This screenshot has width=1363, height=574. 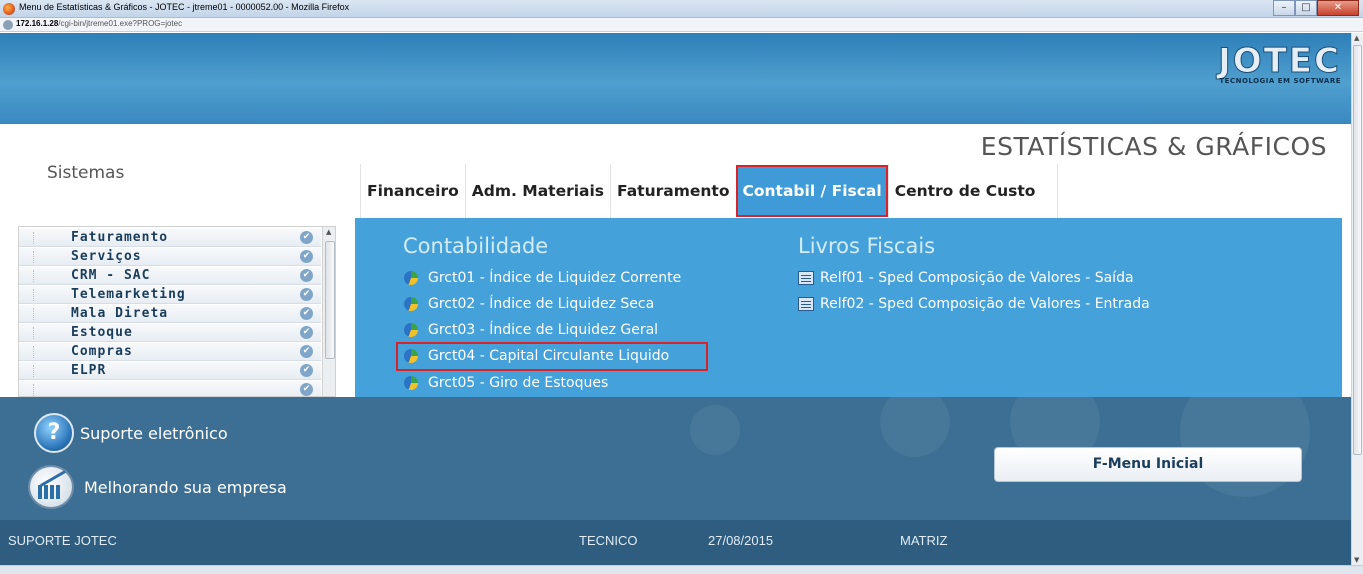 What do you see at coordinates (476, 246) in the screenshot?
I see `contabilidade-title: Contabilidade` at bounding box center [476, 246].